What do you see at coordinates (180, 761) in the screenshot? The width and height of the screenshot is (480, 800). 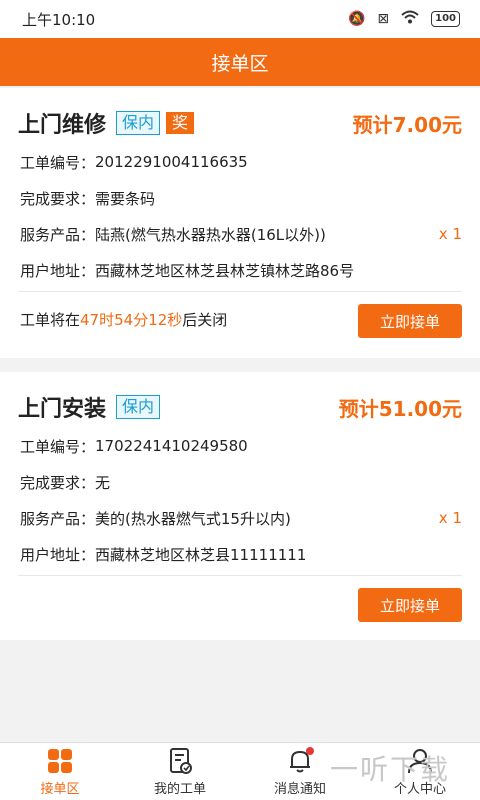 I see `document-icon` at bounding box center [180, 761].